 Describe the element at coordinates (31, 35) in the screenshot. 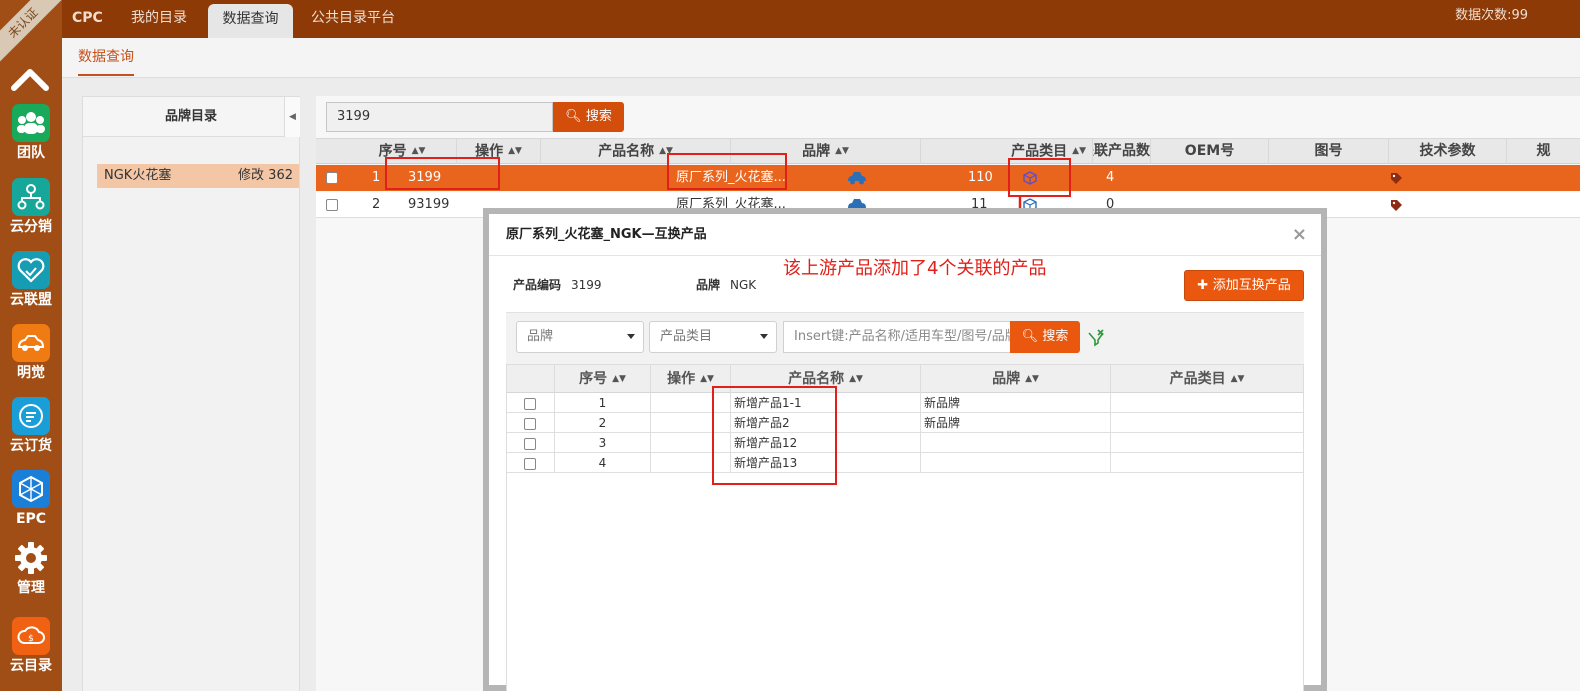

I see `unverified-badge: 未认证` at that location.